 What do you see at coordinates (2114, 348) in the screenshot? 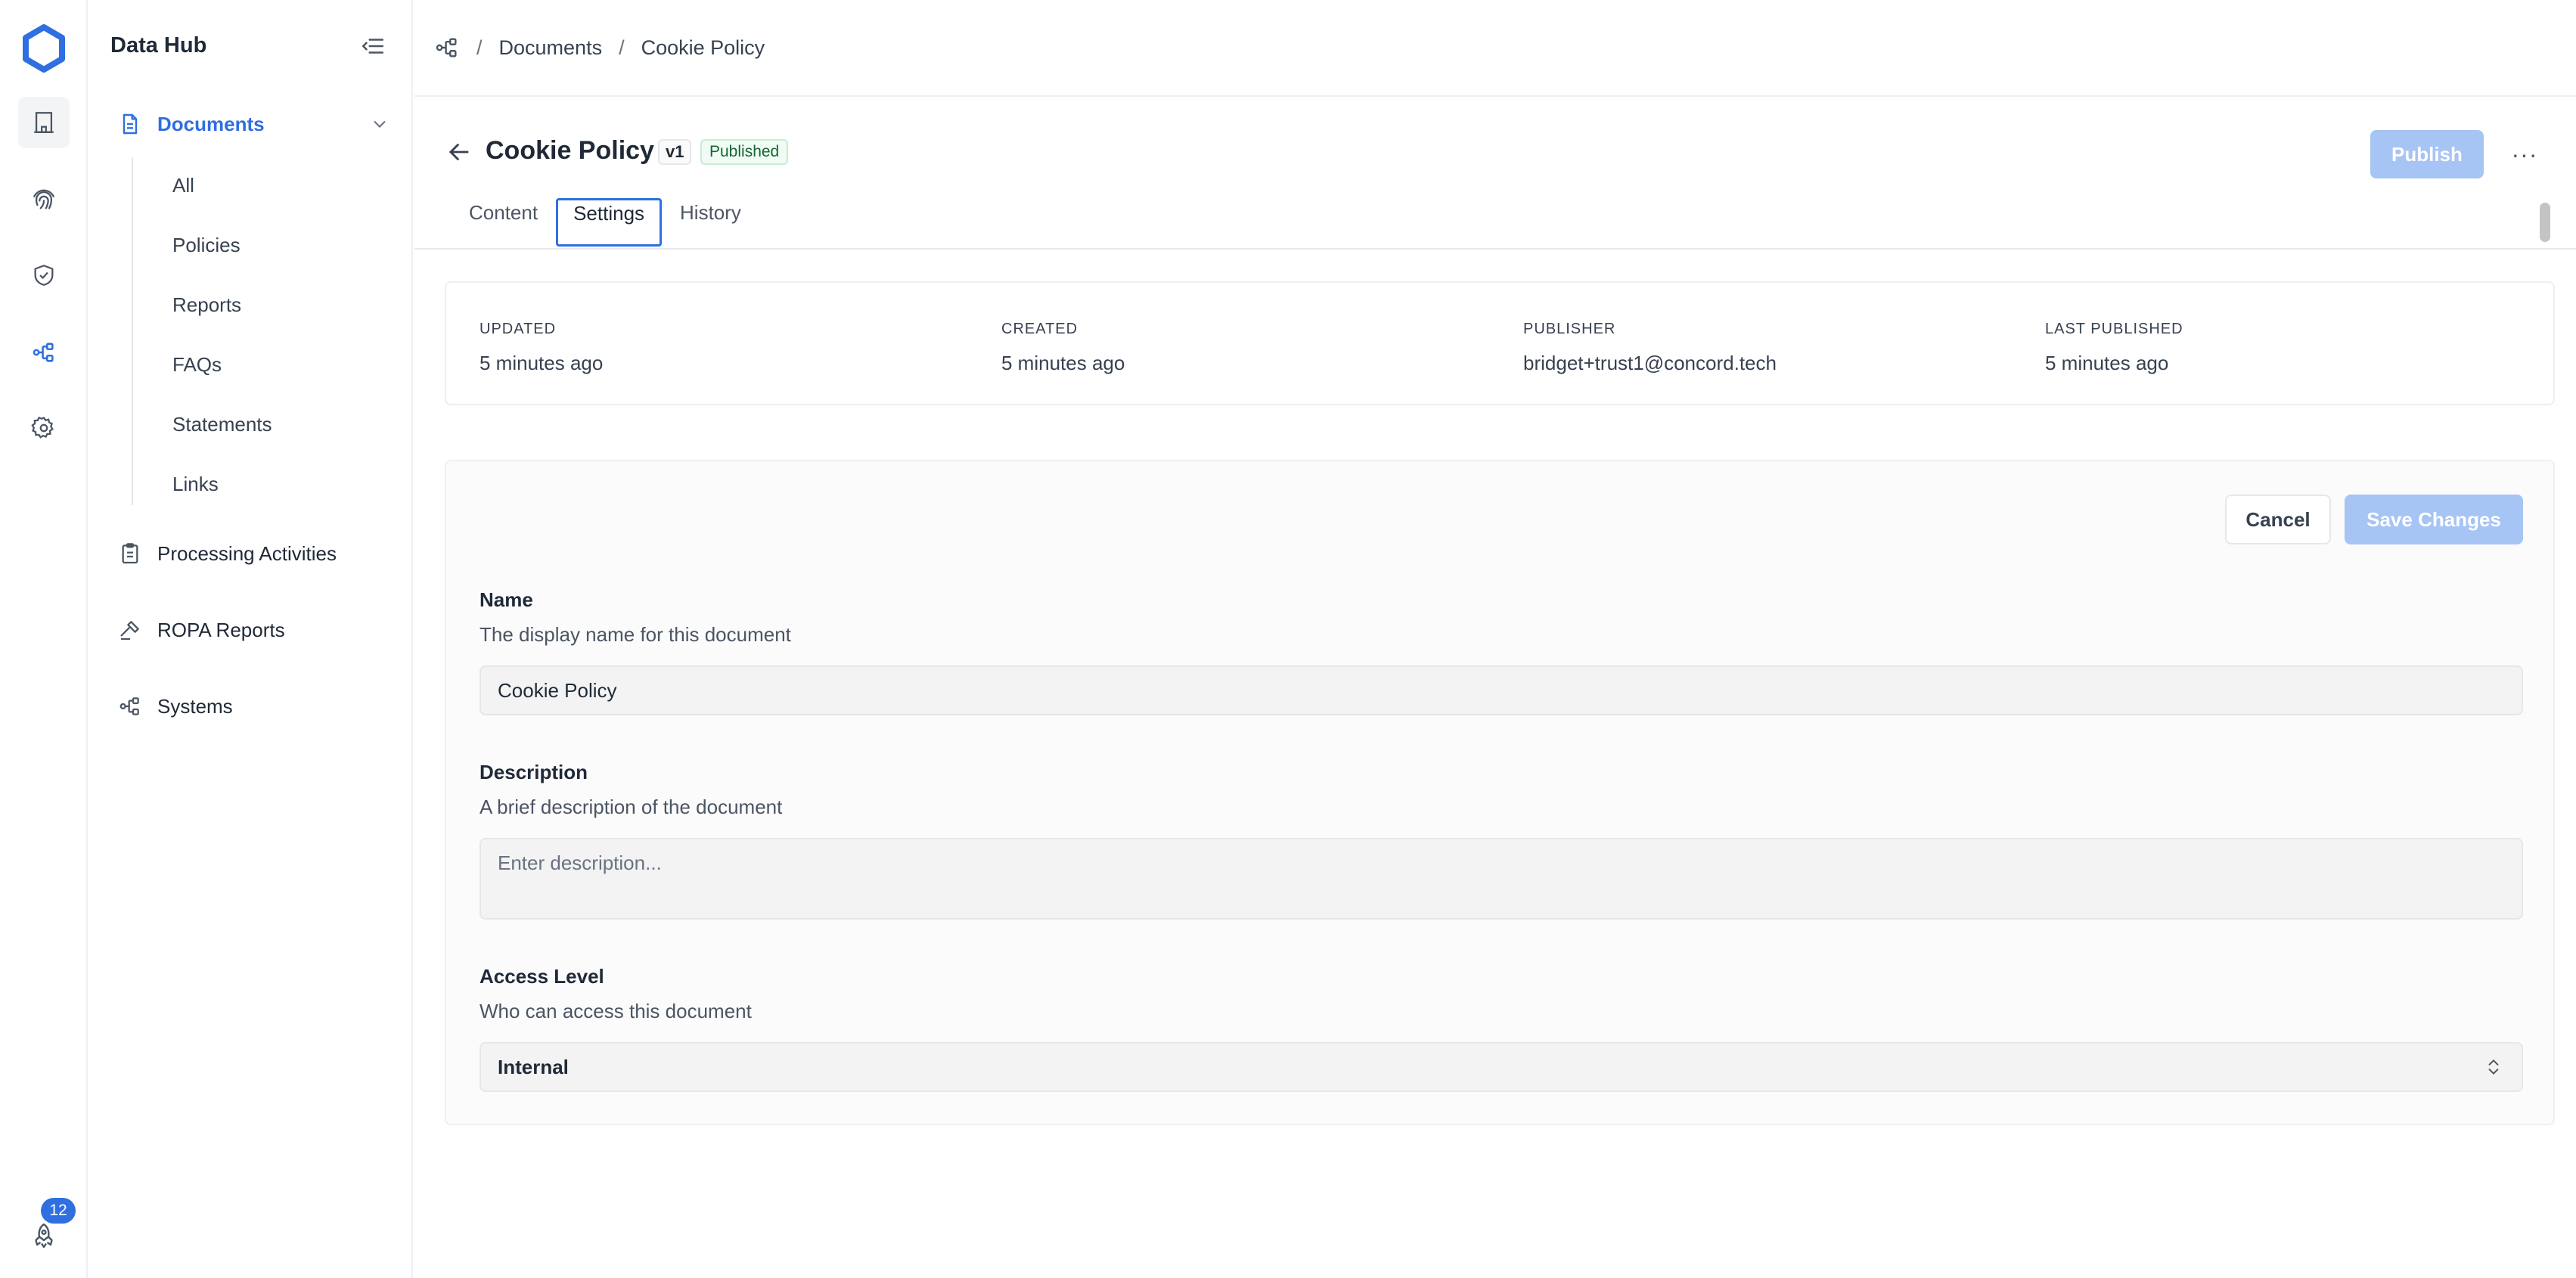
I see `meta-last-published: LAST PUBLISHED 5 minutes ago` at bounding box center [2114, 348].